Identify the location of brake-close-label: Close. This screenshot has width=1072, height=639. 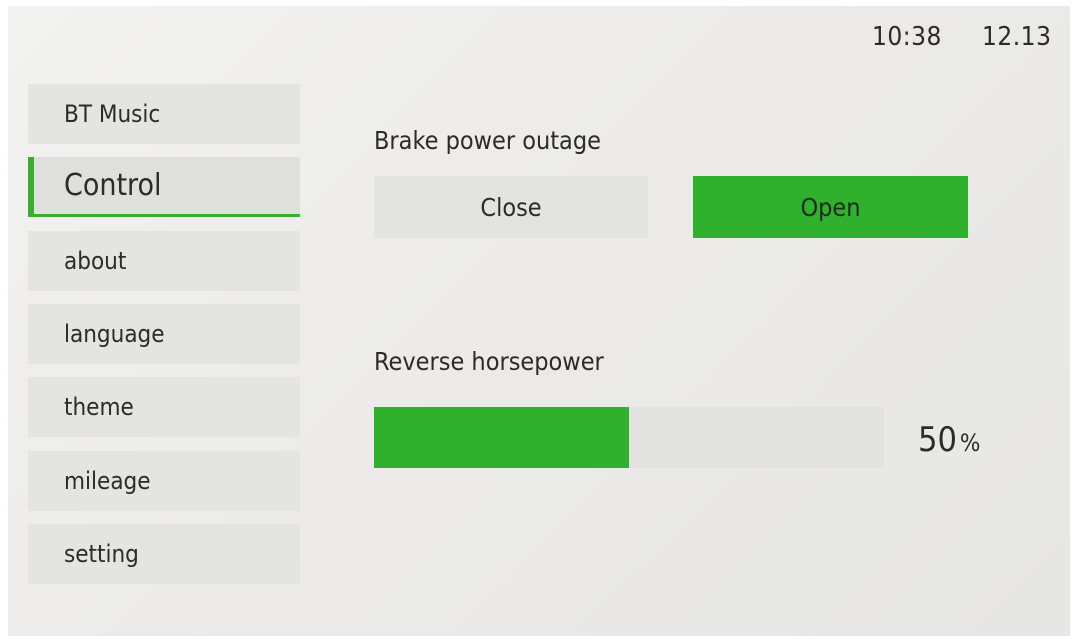
(511, 207).